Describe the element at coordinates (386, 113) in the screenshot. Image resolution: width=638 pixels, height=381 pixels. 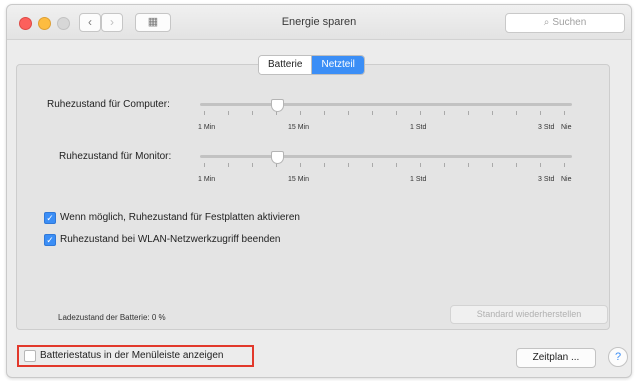
I see `computer-sleep-ticks` at that location.